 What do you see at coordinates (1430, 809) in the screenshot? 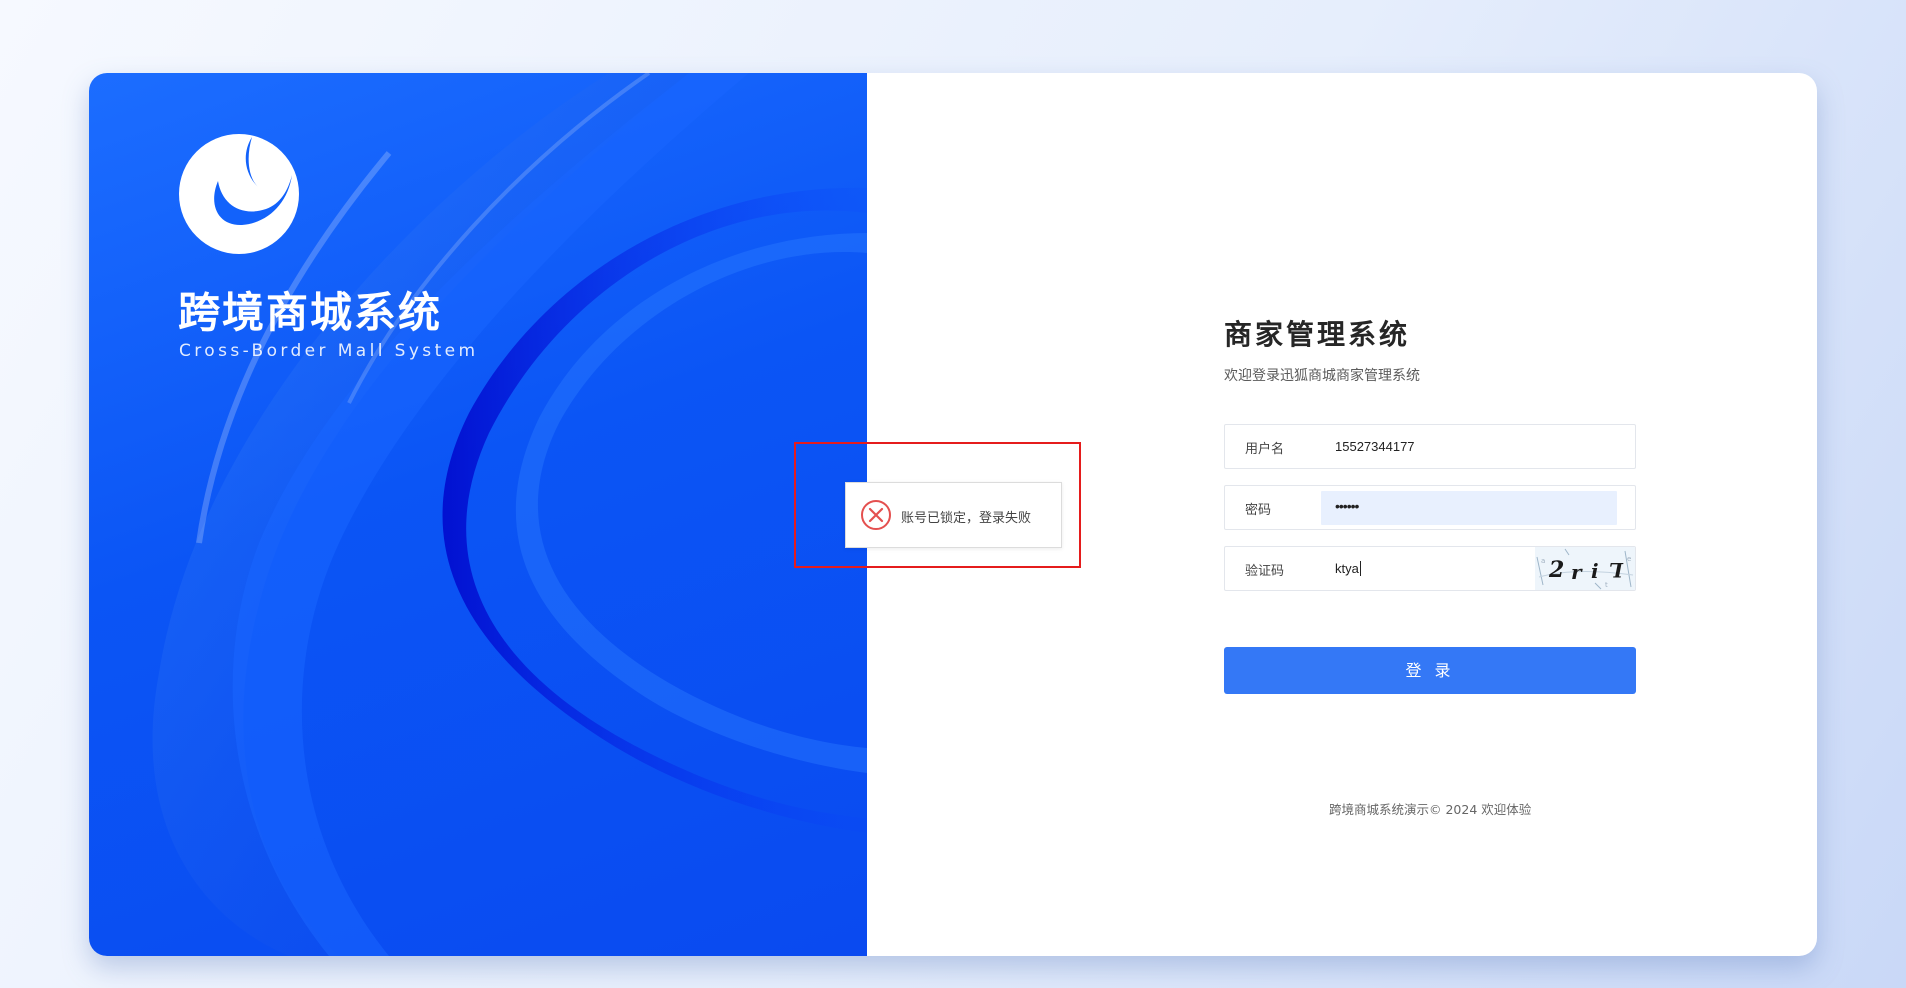
I see `footer-copyright: 跨境商城系统演示© 2024 欢迎体验` at bounding box center [1430, 809].